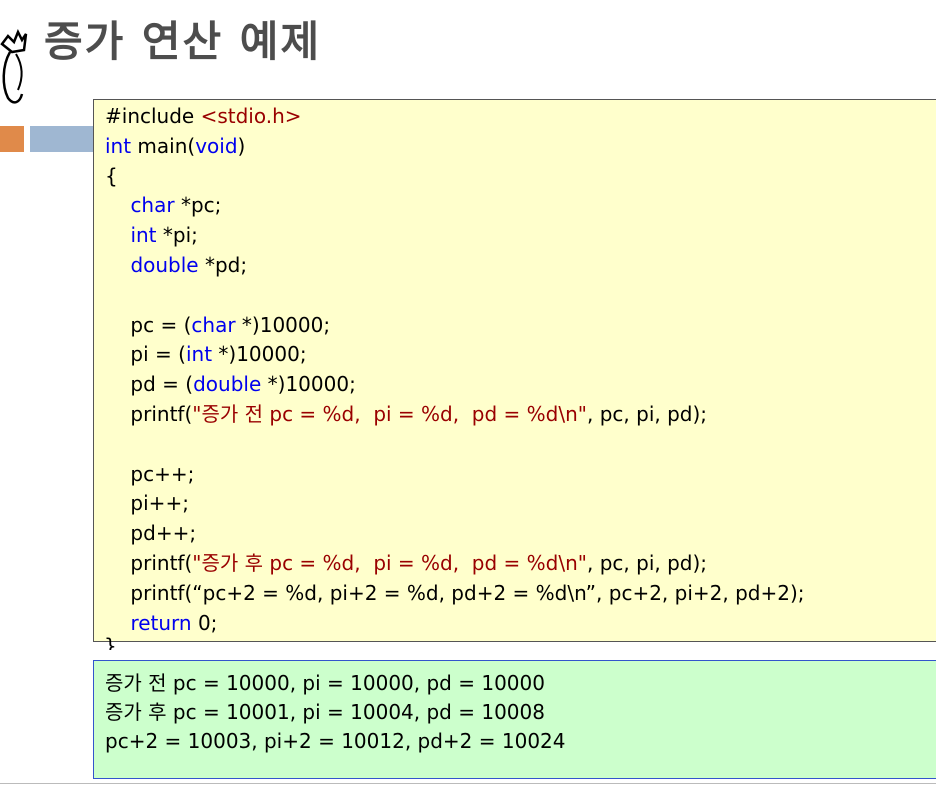  What do you see at coordinates (520, 147) in the screenshot?
I see `code-line: int main(void)` at bounding box center [520, 147].